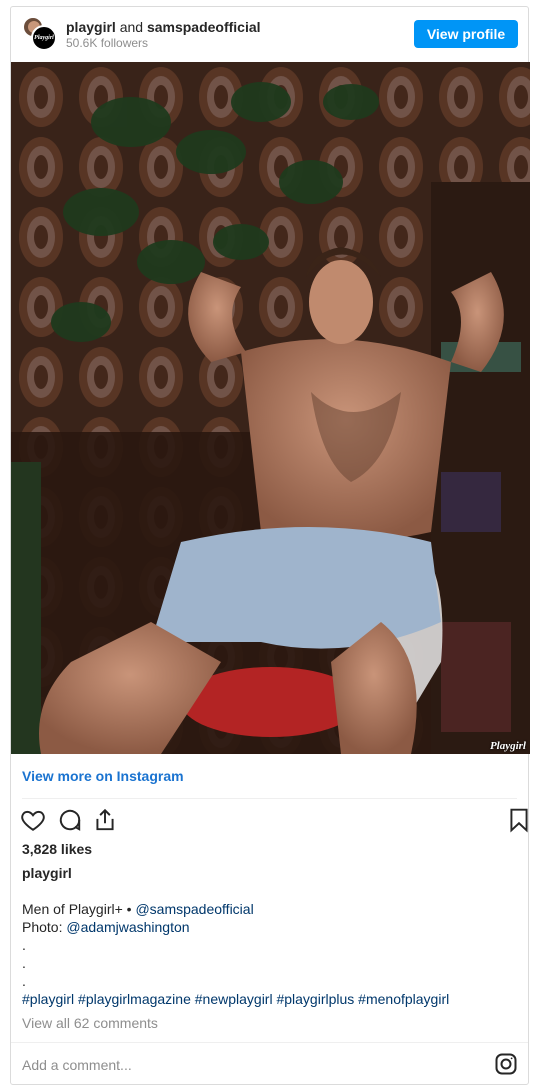 The width and height of the screenshot is (539, 1092). Describe the element at coordinates (91, 27) in the screenshot. I see `account-link-playgirl: playgirl` at that location.